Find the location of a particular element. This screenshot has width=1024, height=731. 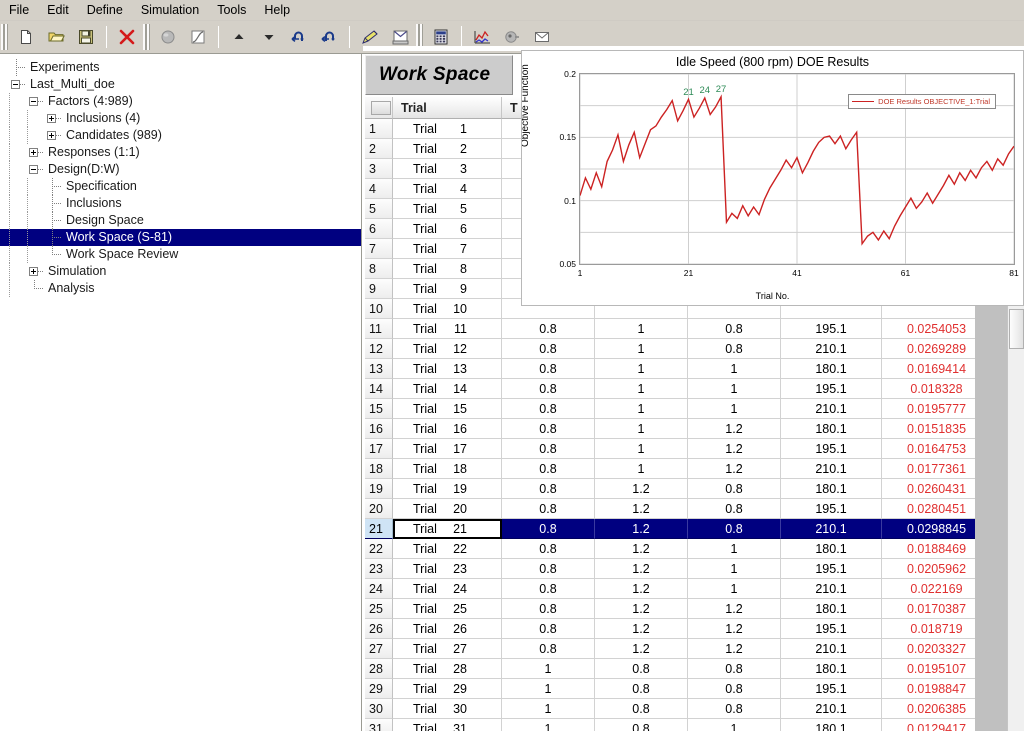

cell-trial-name: Trial 4 is located at coordinates (447, 189).